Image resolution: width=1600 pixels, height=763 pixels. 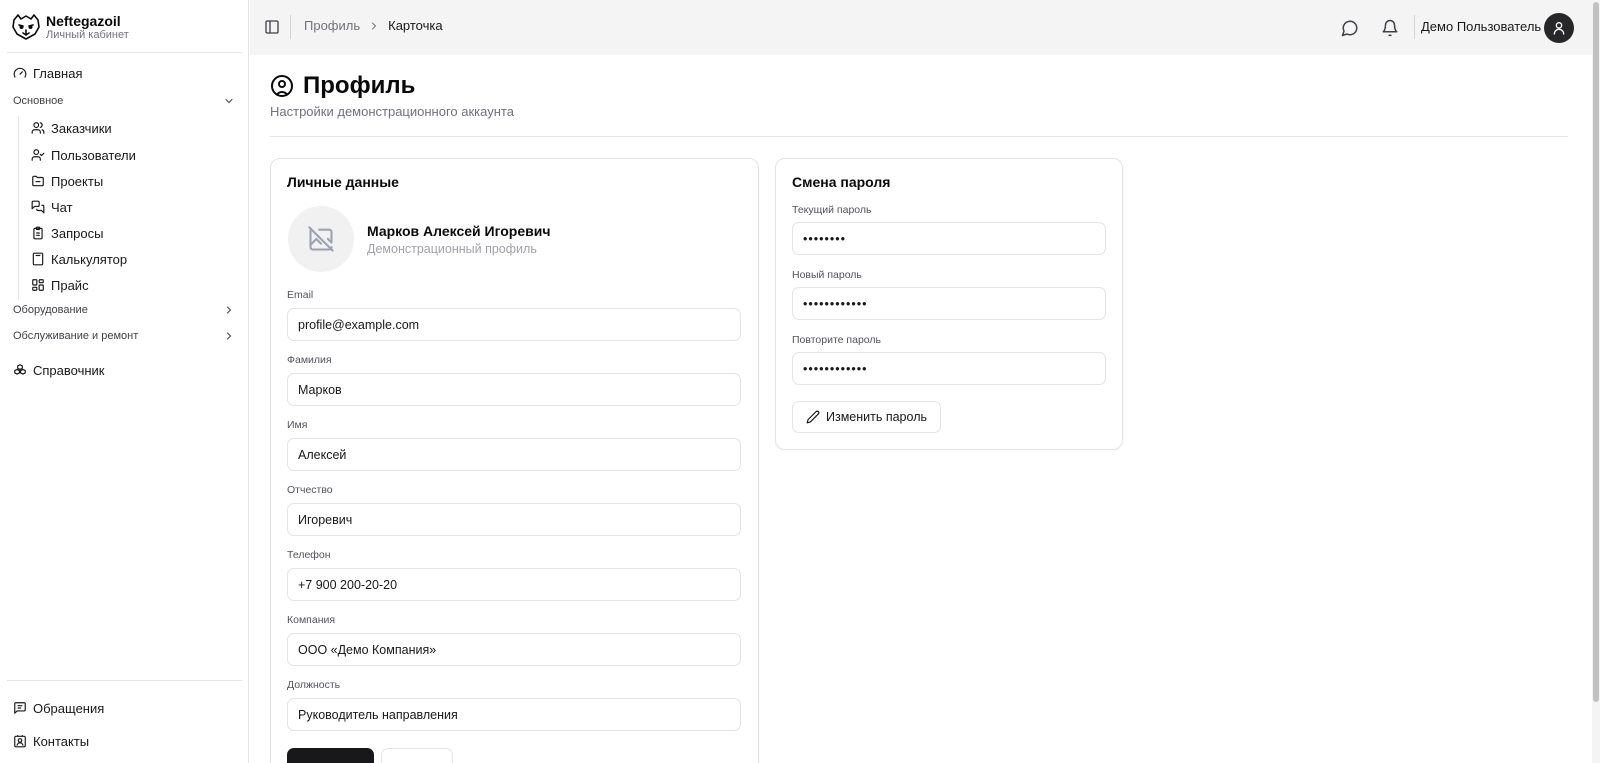 I want to click on top-bar: Профиль Карточка Демо Пользователь, so click(x=921, y=27).